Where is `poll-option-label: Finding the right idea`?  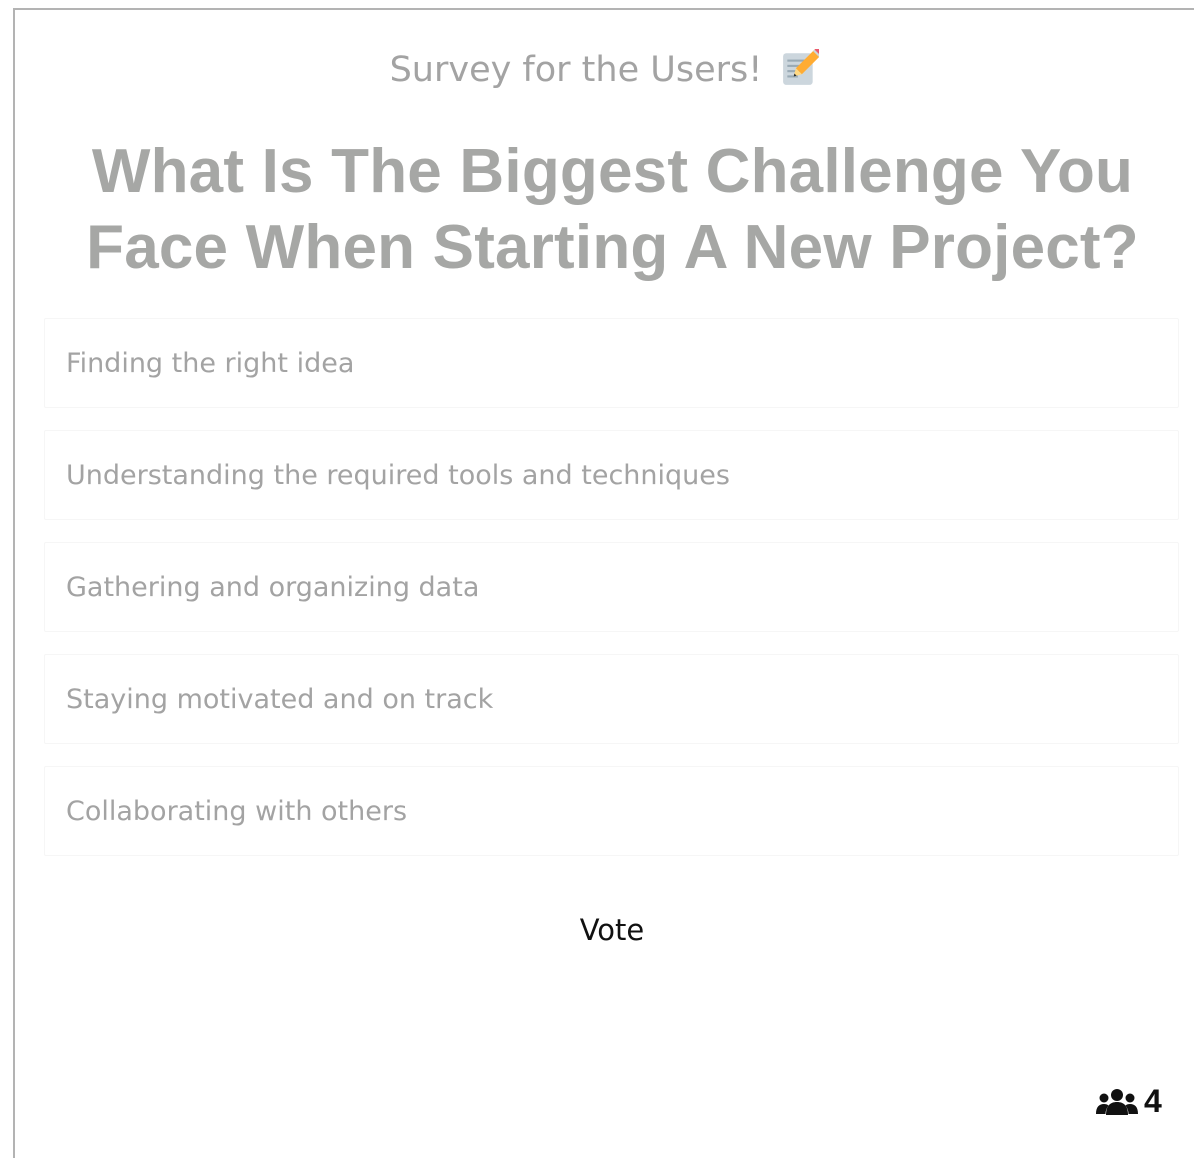
poll-option-label: Finding the right idea is located at coordinates (210, 363).